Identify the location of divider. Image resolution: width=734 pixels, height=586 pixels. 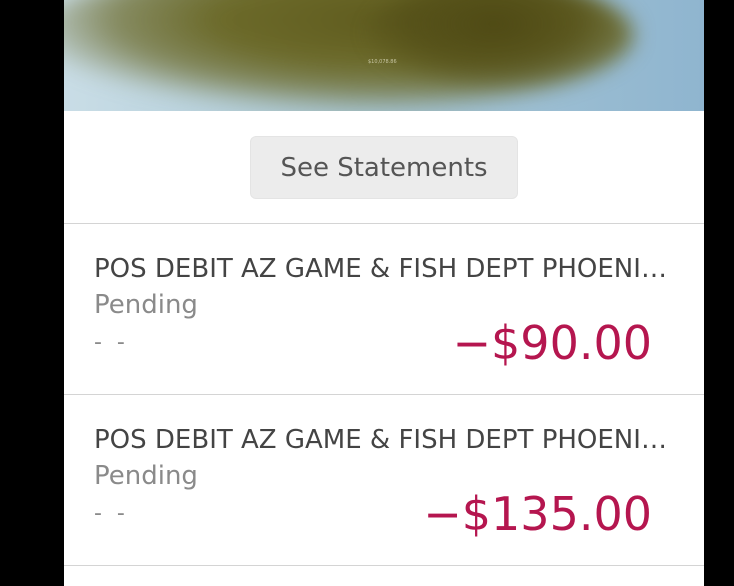
(384, 565).